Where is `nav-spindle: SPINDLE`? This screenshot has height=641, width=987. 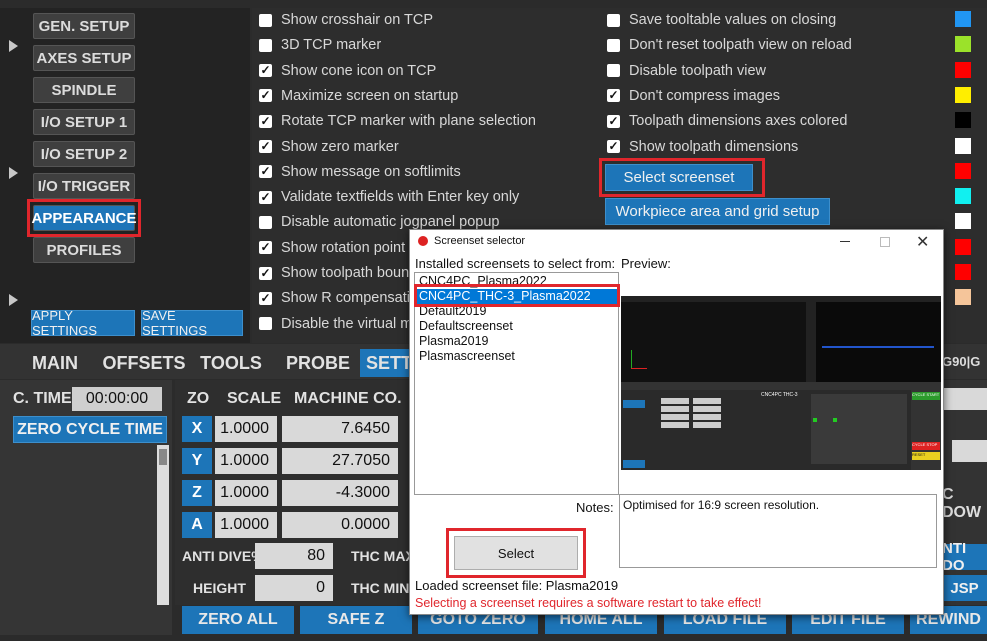
nav-spindle: SPINDLE is located at coordinates (84, 90).